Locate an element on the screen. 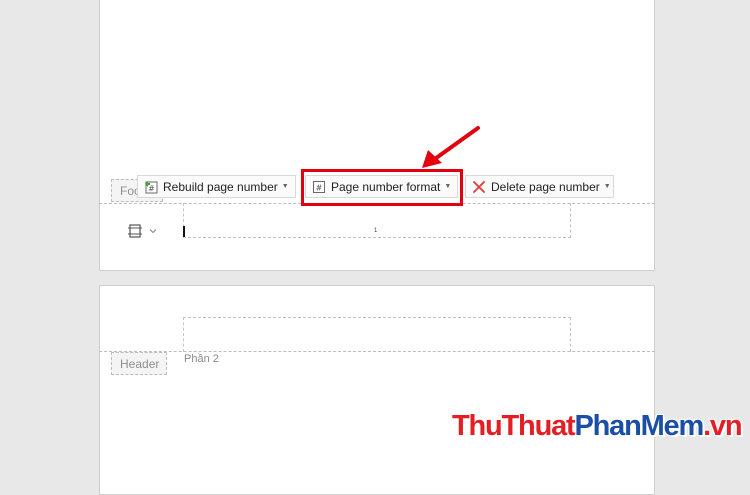 This screenshot has height=495, width=750. chevron-down-icon is located at coordinates (153, 231).